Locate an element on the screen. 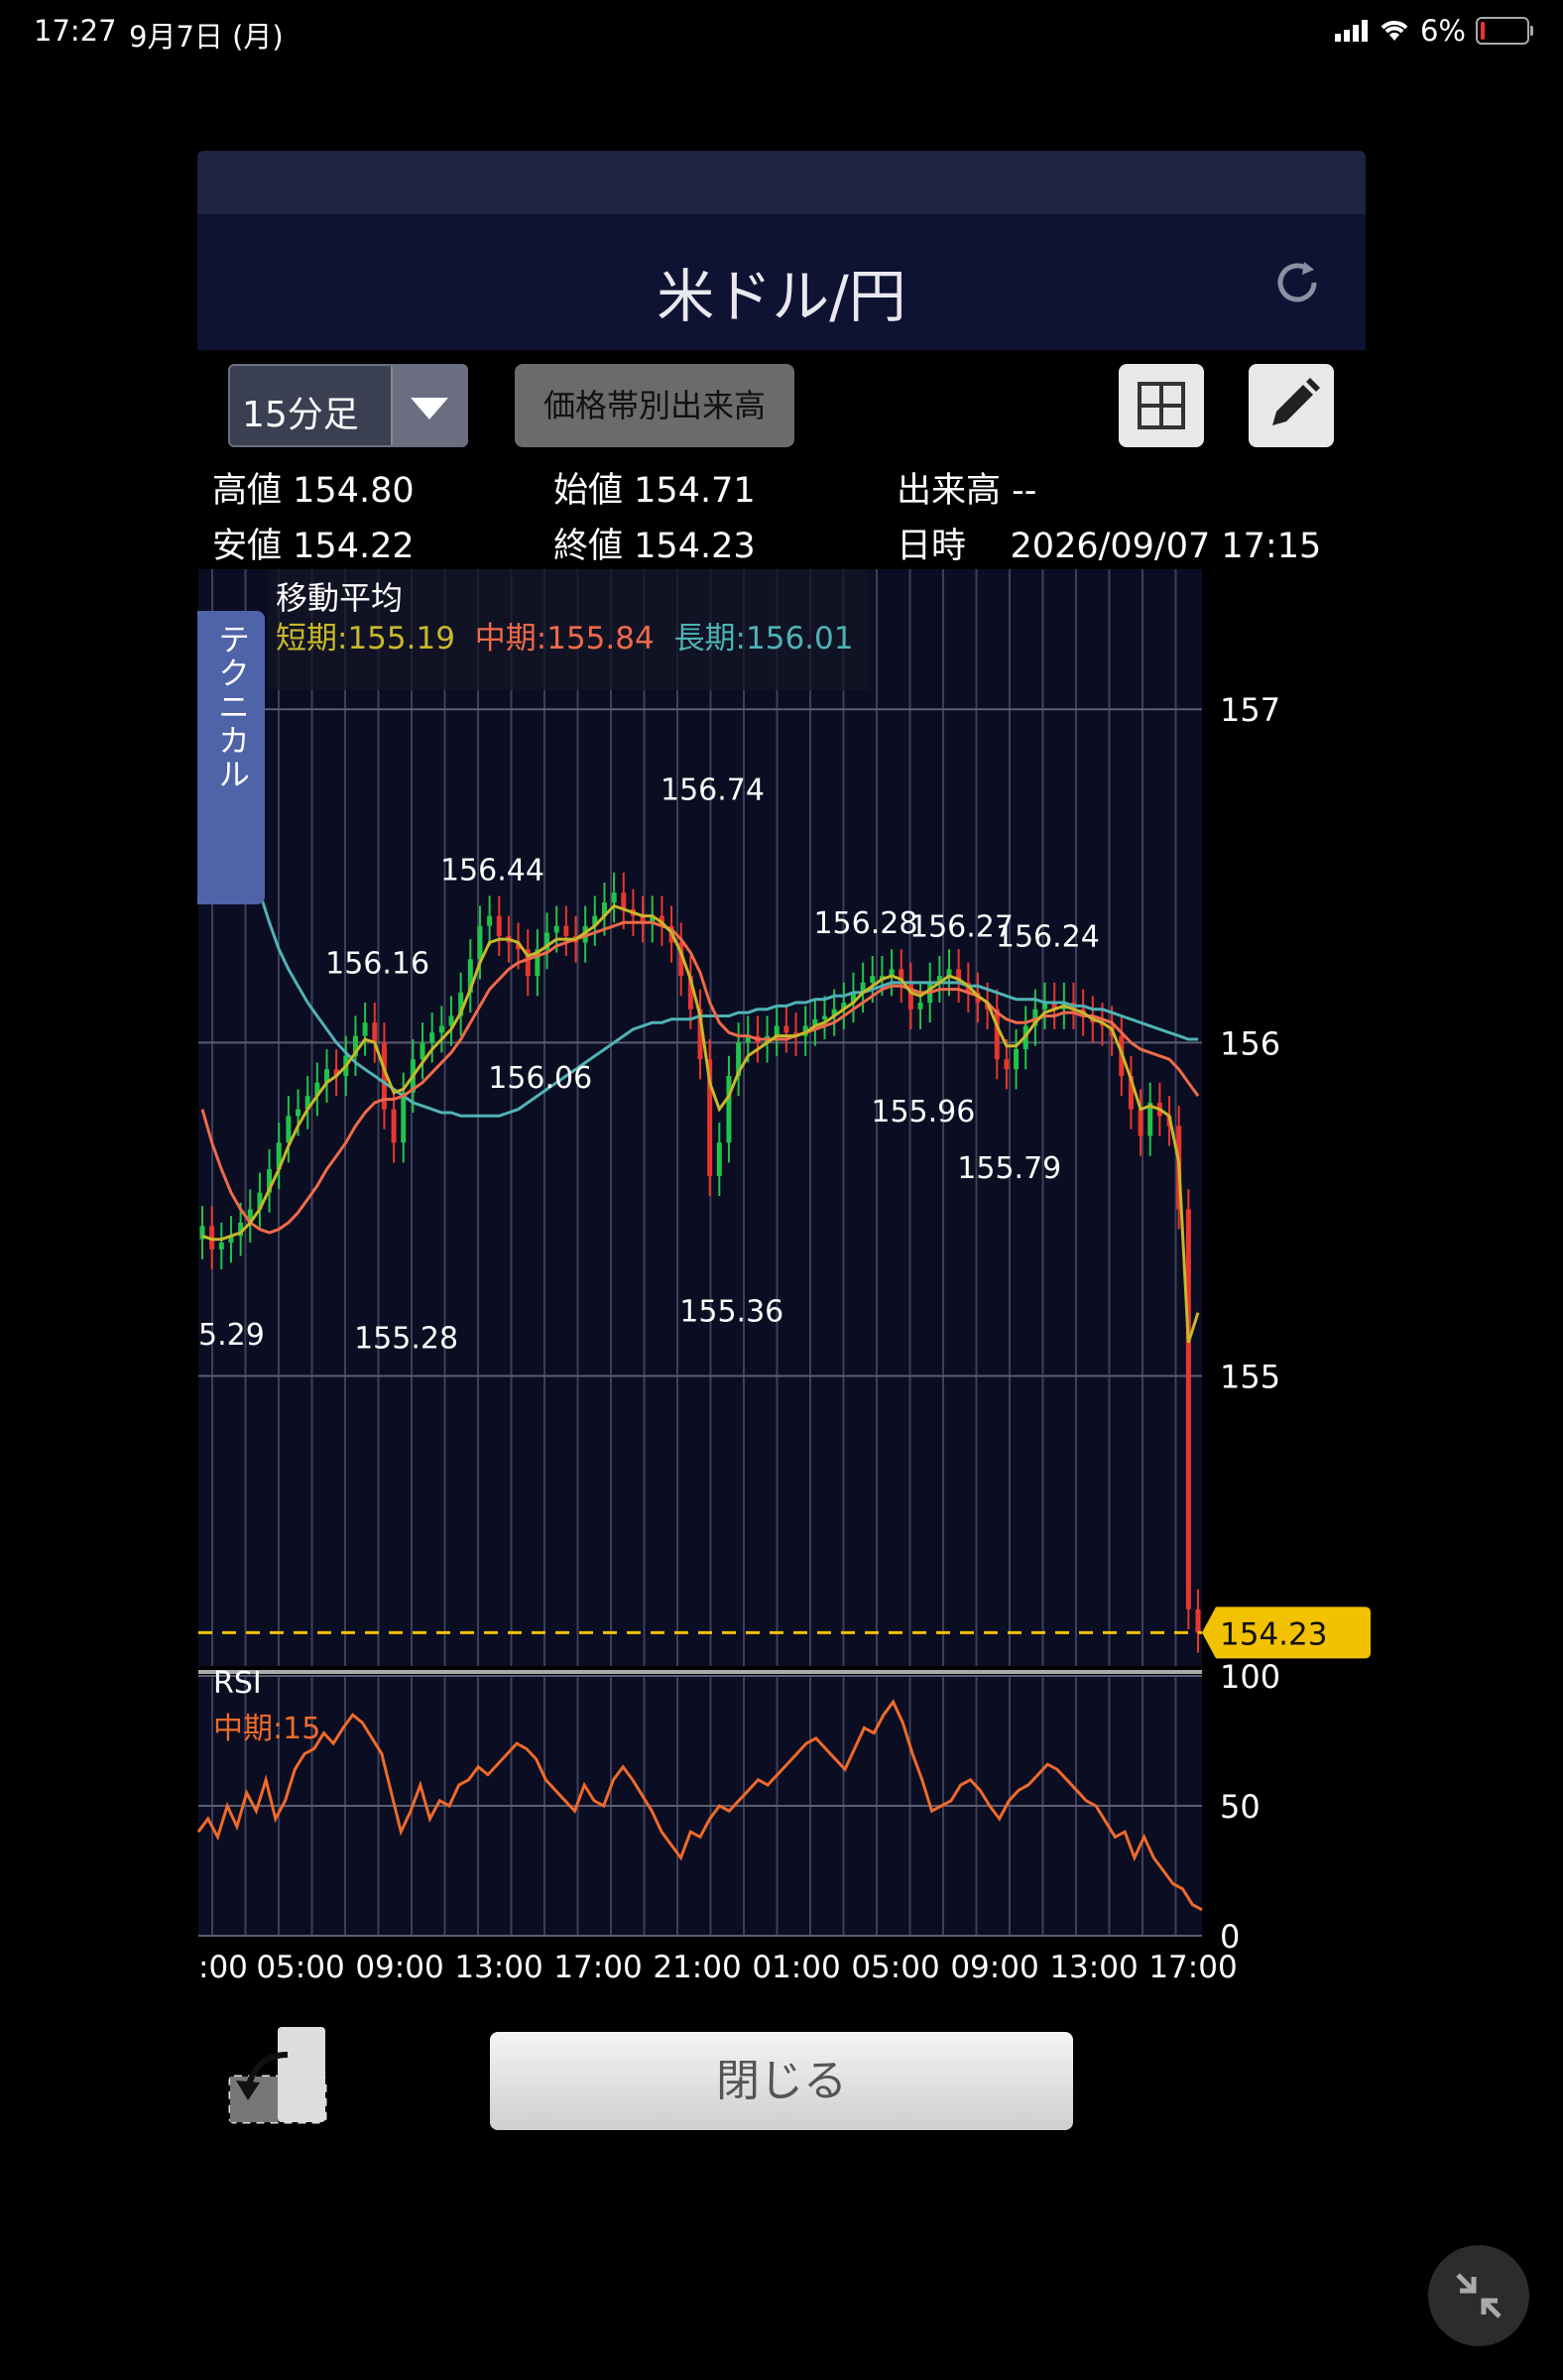  volume-value: 出来高 -- is located at coordinates (967, 491).